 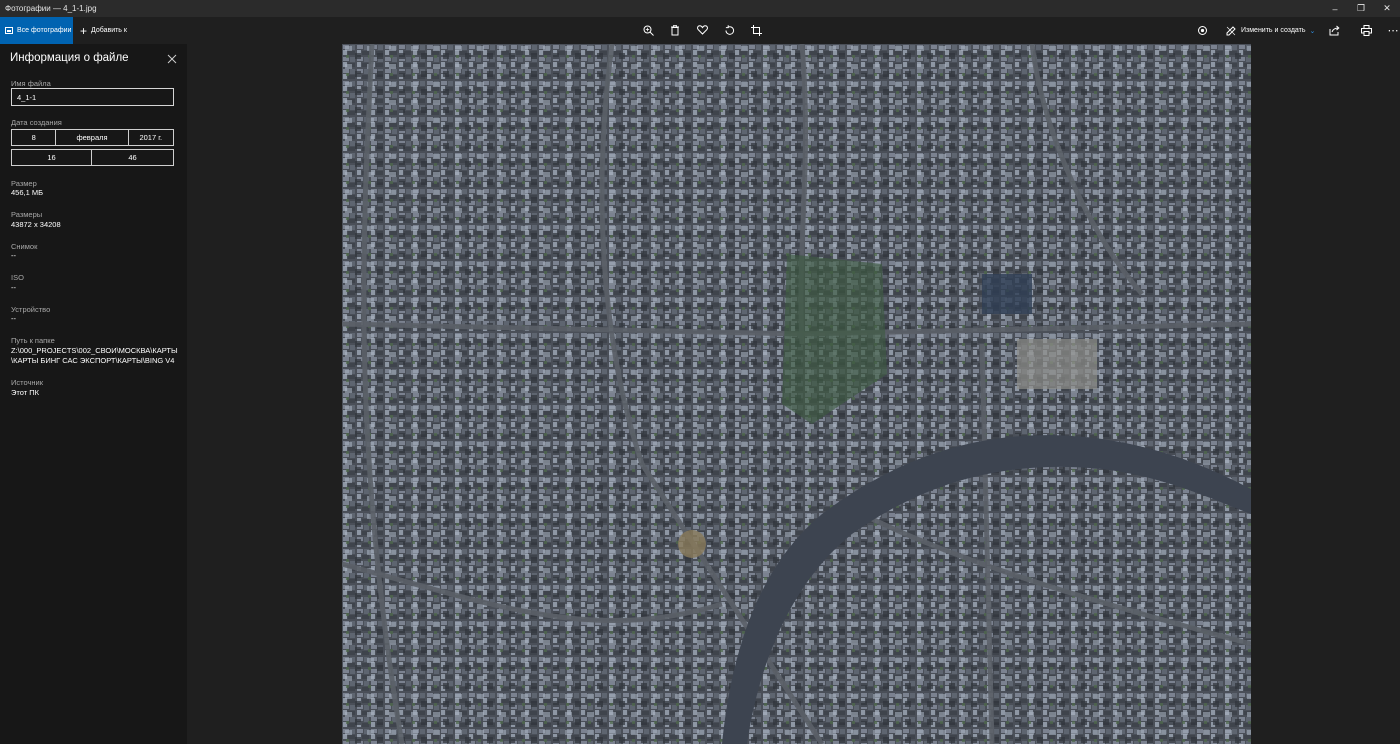 What do you see at coordinates (1387, 8) in the screenshot?
I see `close-window-button: ✕` at bounding box center [1387, 8].